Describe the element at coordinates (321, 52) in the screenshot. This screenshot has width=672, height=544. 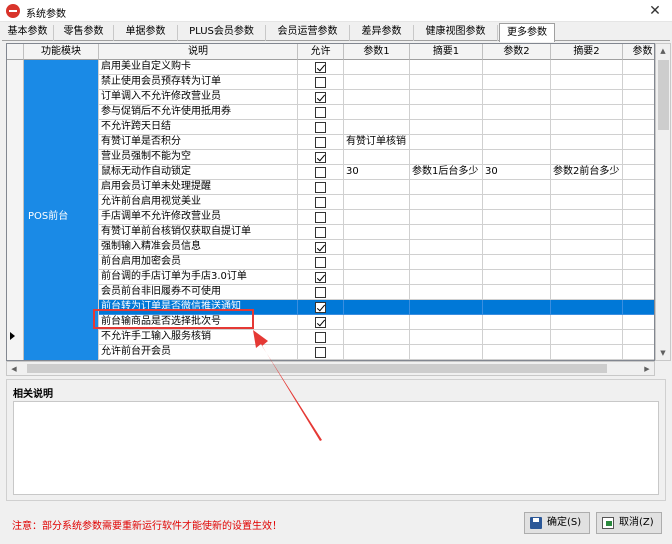
I see `col-header-allow: 允许` at that location.